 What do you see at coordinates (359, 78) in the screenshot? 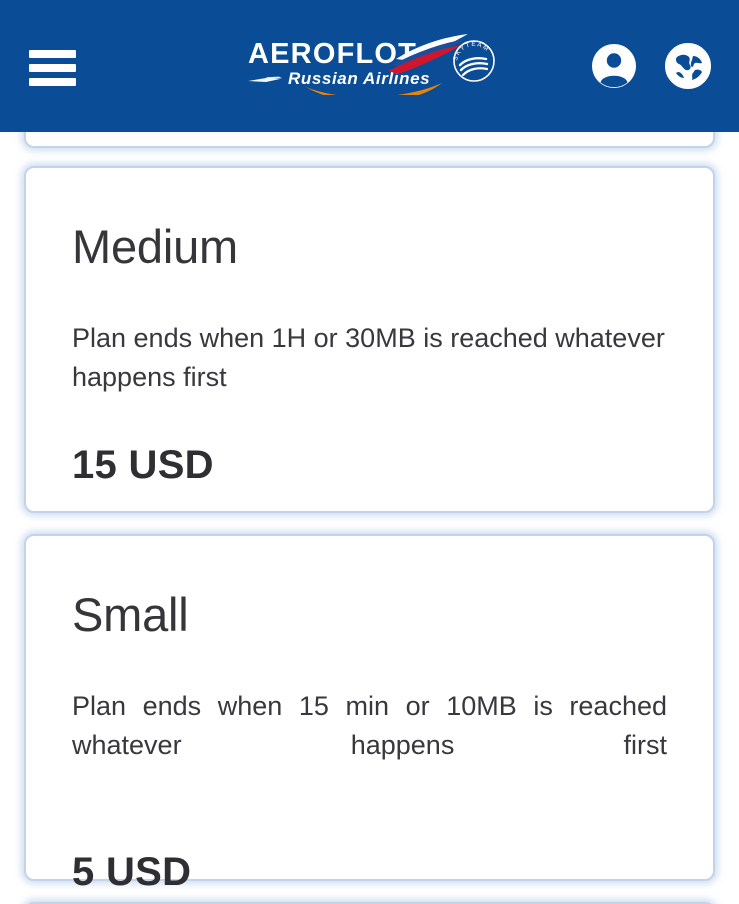
I see `logo-tagline-text: Russian Airlines` at bounding box center [359, 78].